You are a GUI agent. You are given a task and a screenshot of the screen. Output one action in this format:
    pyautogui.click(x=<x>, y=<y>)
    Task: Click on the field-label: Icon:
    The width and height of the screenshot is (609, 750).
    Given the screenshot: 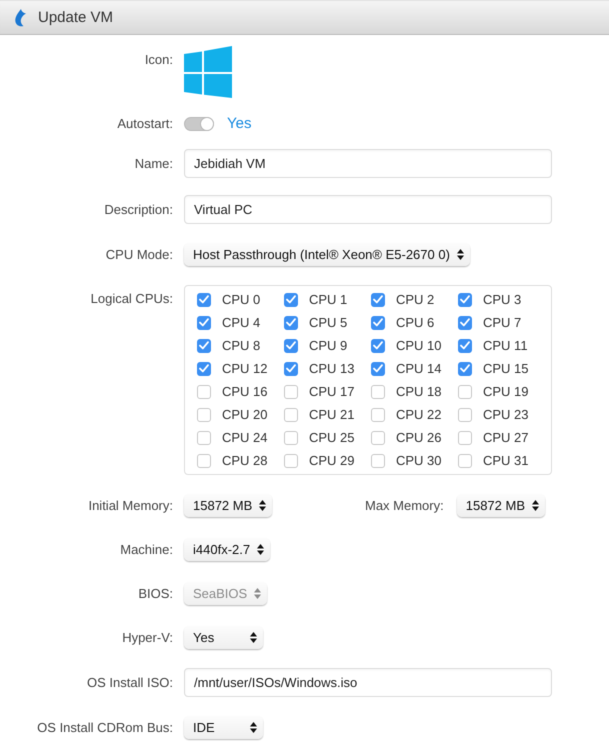 What is the action you would take?
    pyautogui.click(x=158, y=59)
    